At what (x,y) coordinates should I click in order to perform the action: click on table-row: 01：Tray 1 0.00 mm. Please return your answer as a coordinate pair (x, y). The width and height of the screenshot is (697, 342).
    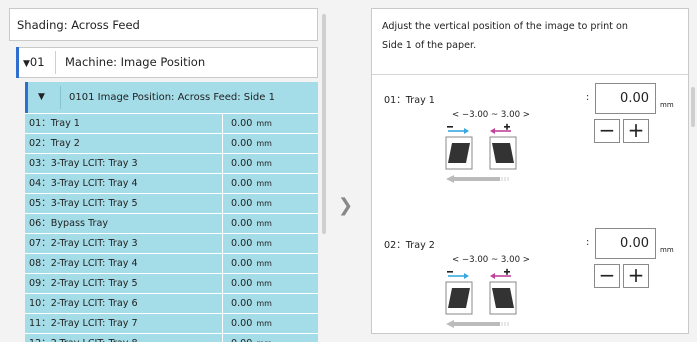
    Looking at the image, I should click on (171, 123).